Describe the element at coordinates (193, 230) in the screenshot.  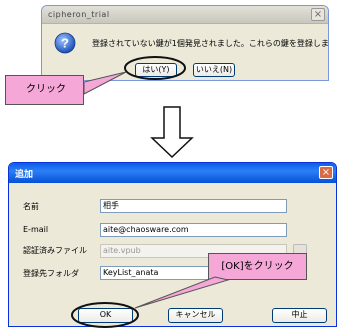
I see `email-field: aite@chaosware.com` at that location.